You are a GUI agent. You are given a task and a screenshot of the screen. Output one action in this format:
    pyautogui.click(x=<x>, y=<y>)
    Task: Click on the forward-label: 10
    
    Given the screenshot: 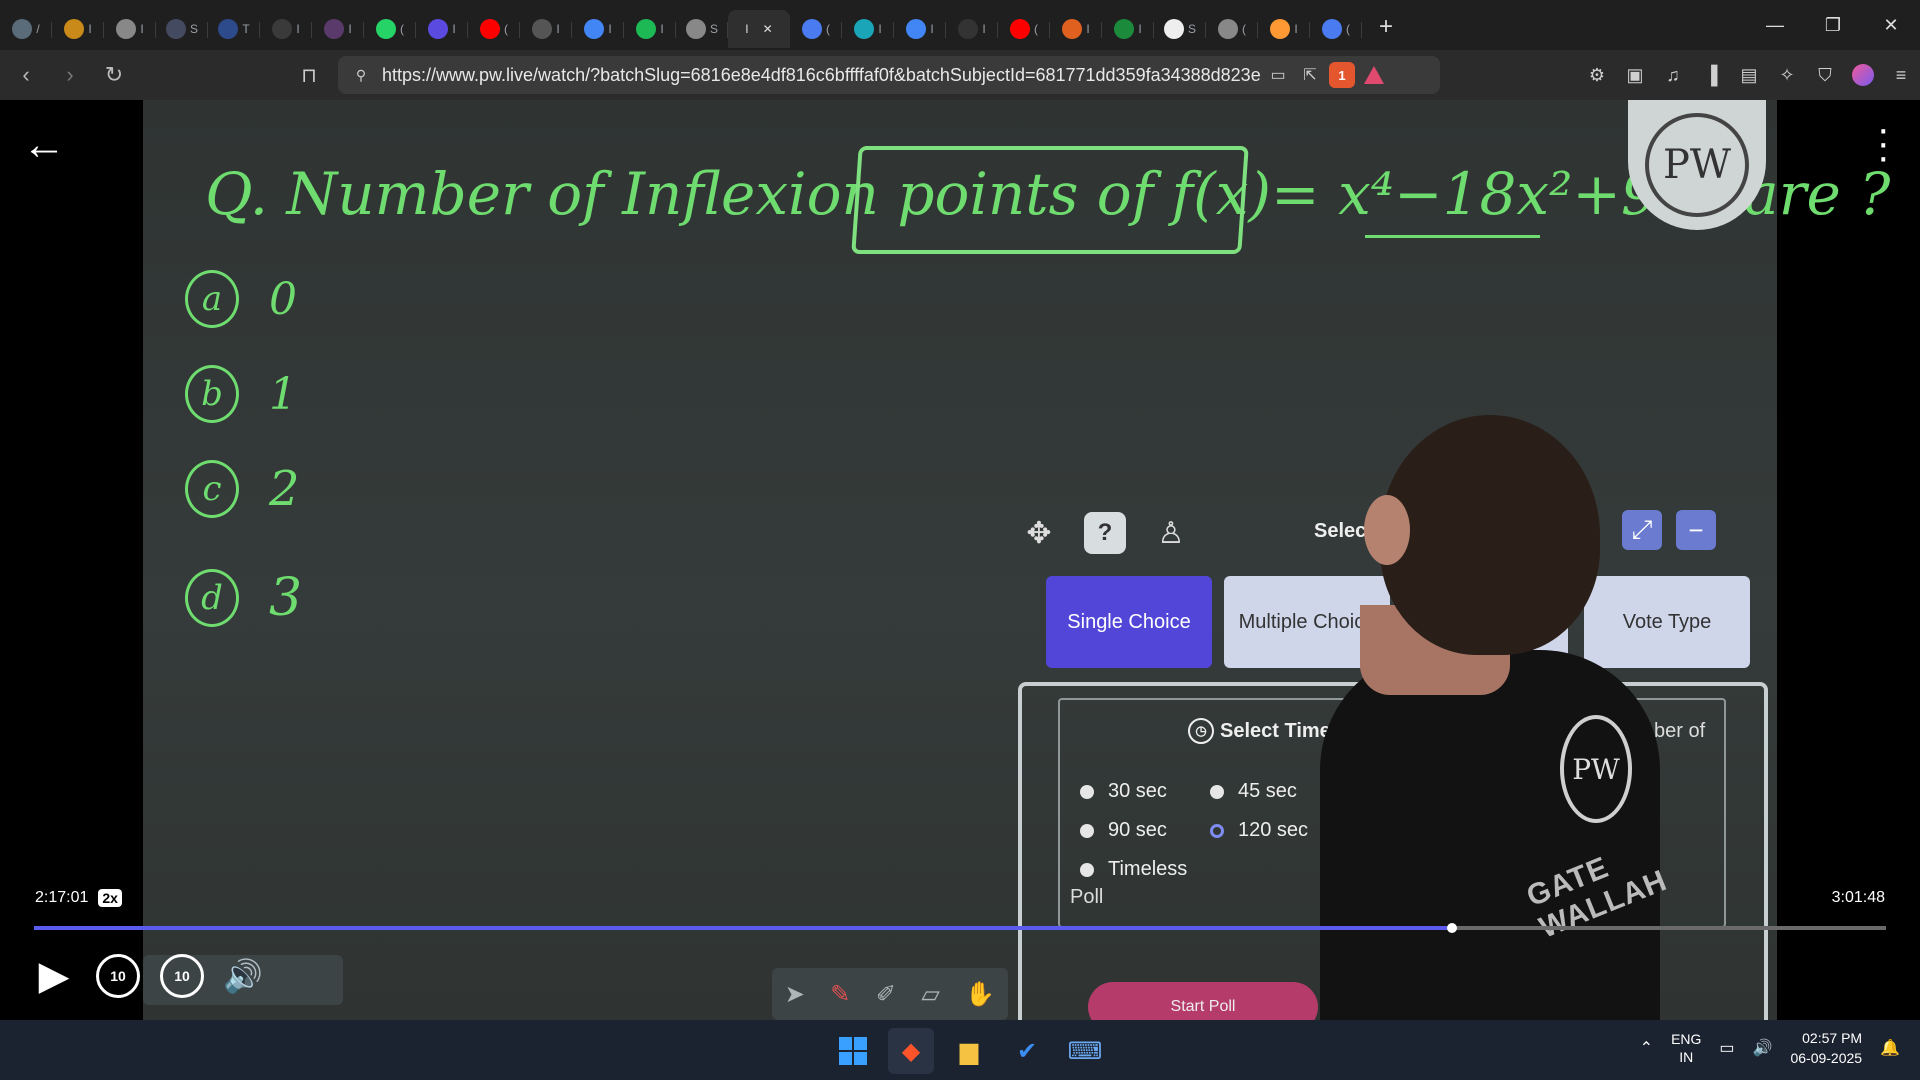 What is the action you would take?
    pyautogui.click(x=182, y=976)
    